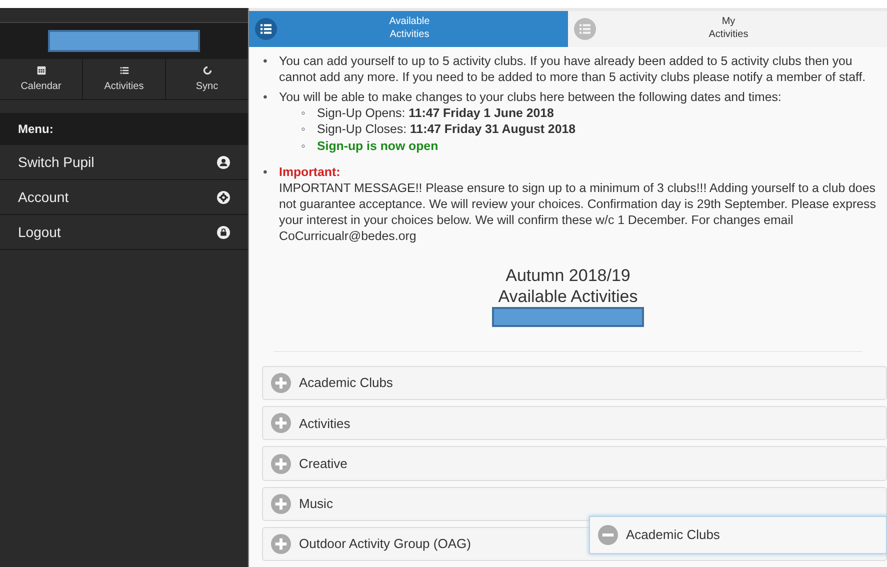 The height and width of the screenshot is (567, 887). What do you see at coordinates (207, 79) in the screenshot?
I see `nav-button: Sync` at bounding box center [207, 79].